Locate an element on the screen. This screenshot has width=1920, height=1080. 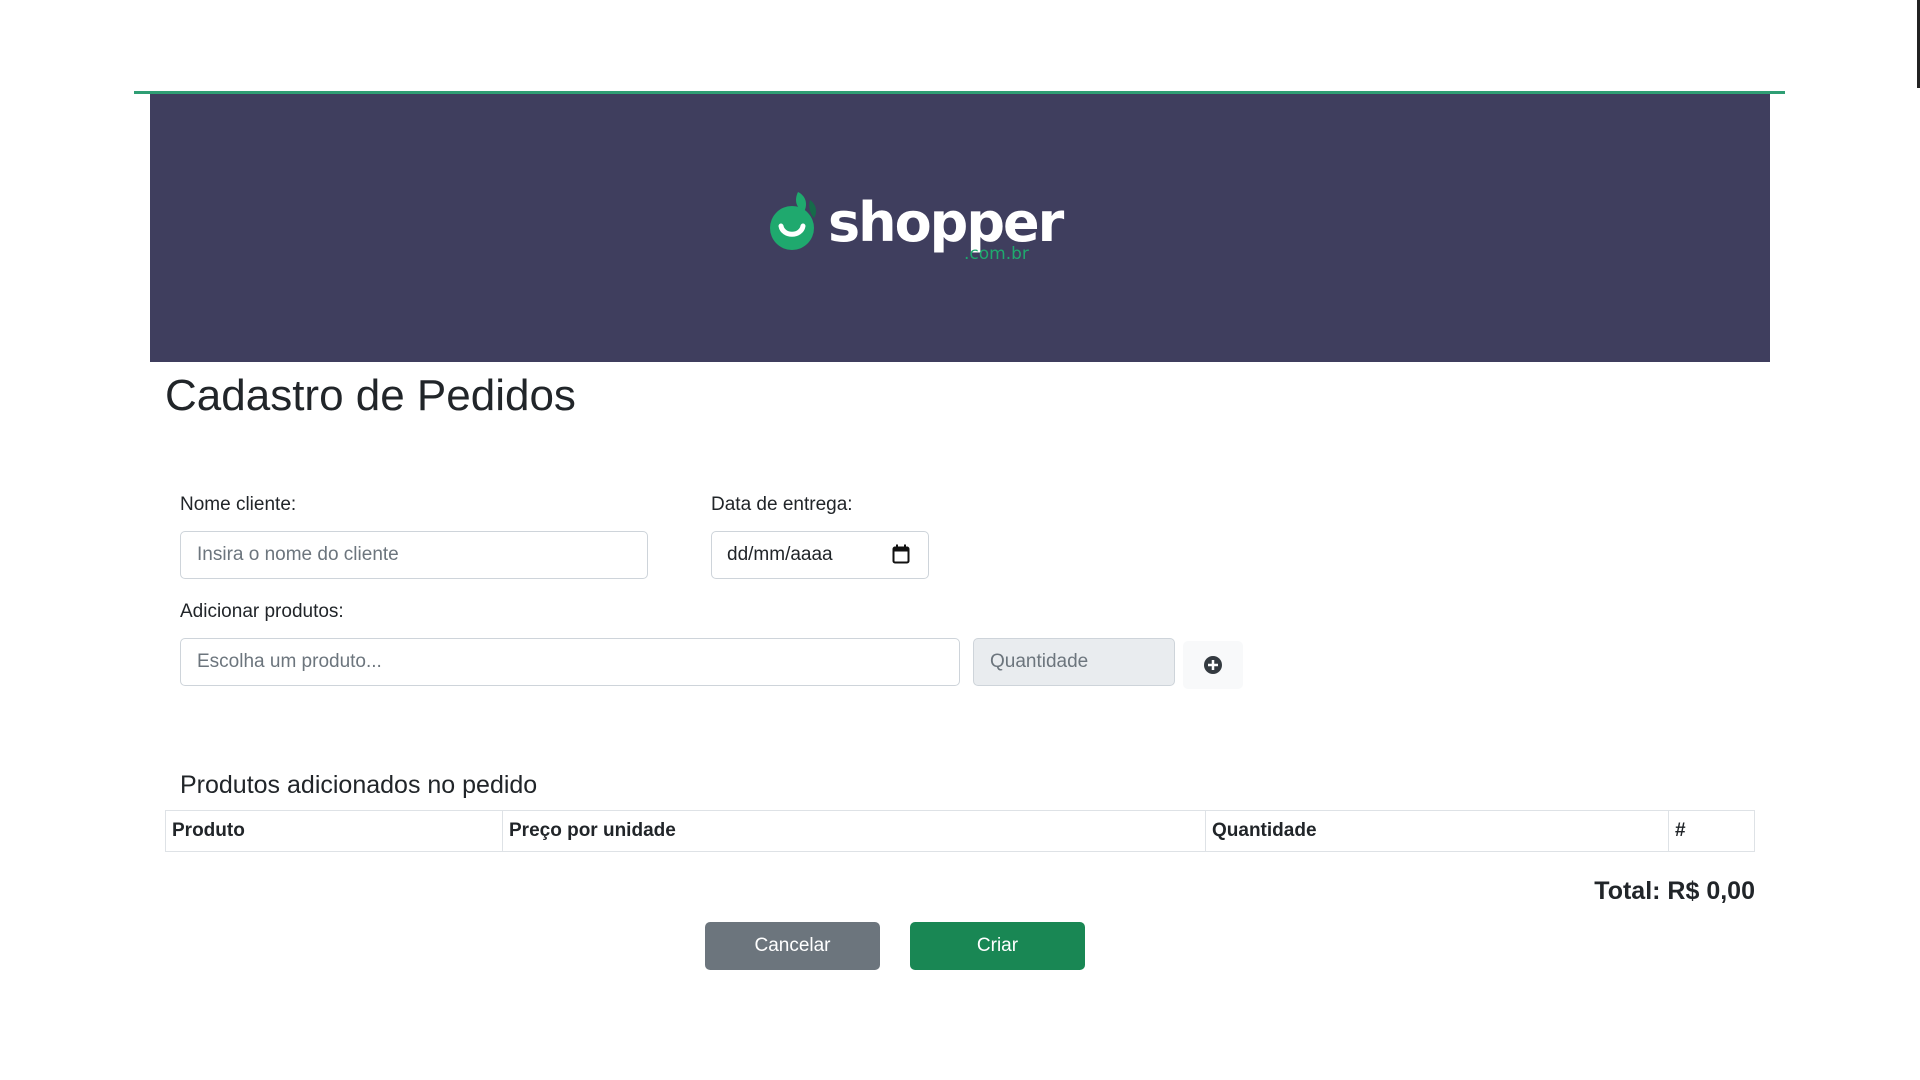
products-section-title: Produtos adicionados no pedido is located at coordinates (359, 785).